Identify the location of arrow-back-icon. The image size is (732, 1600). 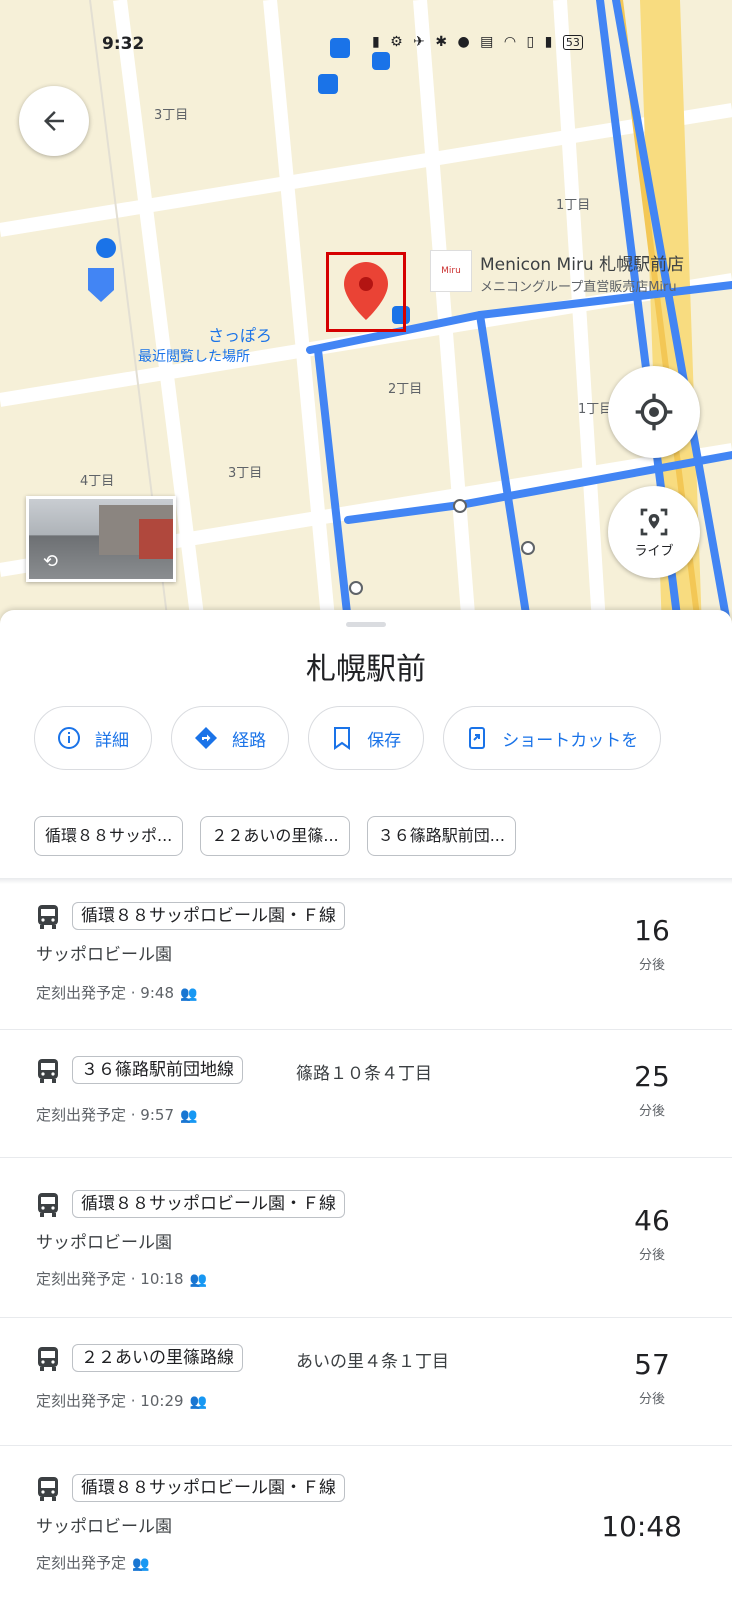
(54, 121).